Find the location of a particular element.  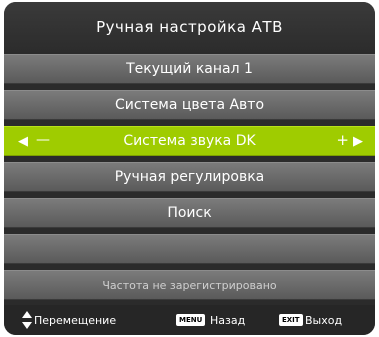

up-down-arrow-icon is located at coordinates (27, 320).